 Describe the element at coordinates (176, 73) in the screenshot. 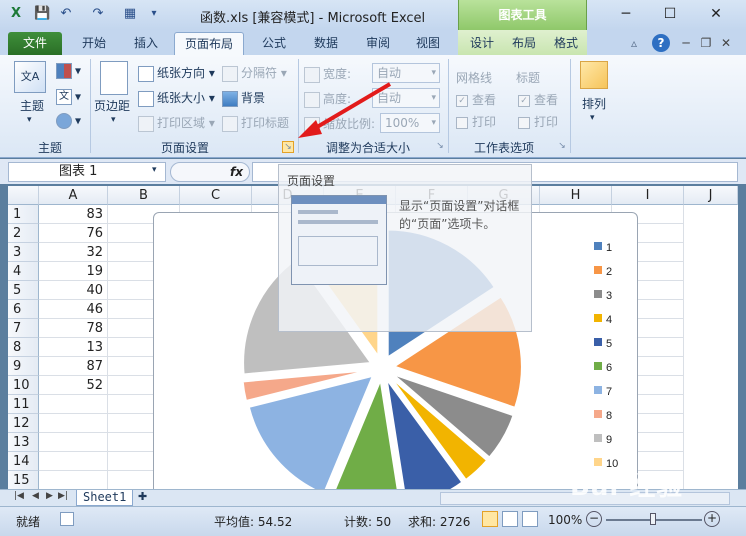

I see `orientation-button: 纸张方向 ▾` at that location.